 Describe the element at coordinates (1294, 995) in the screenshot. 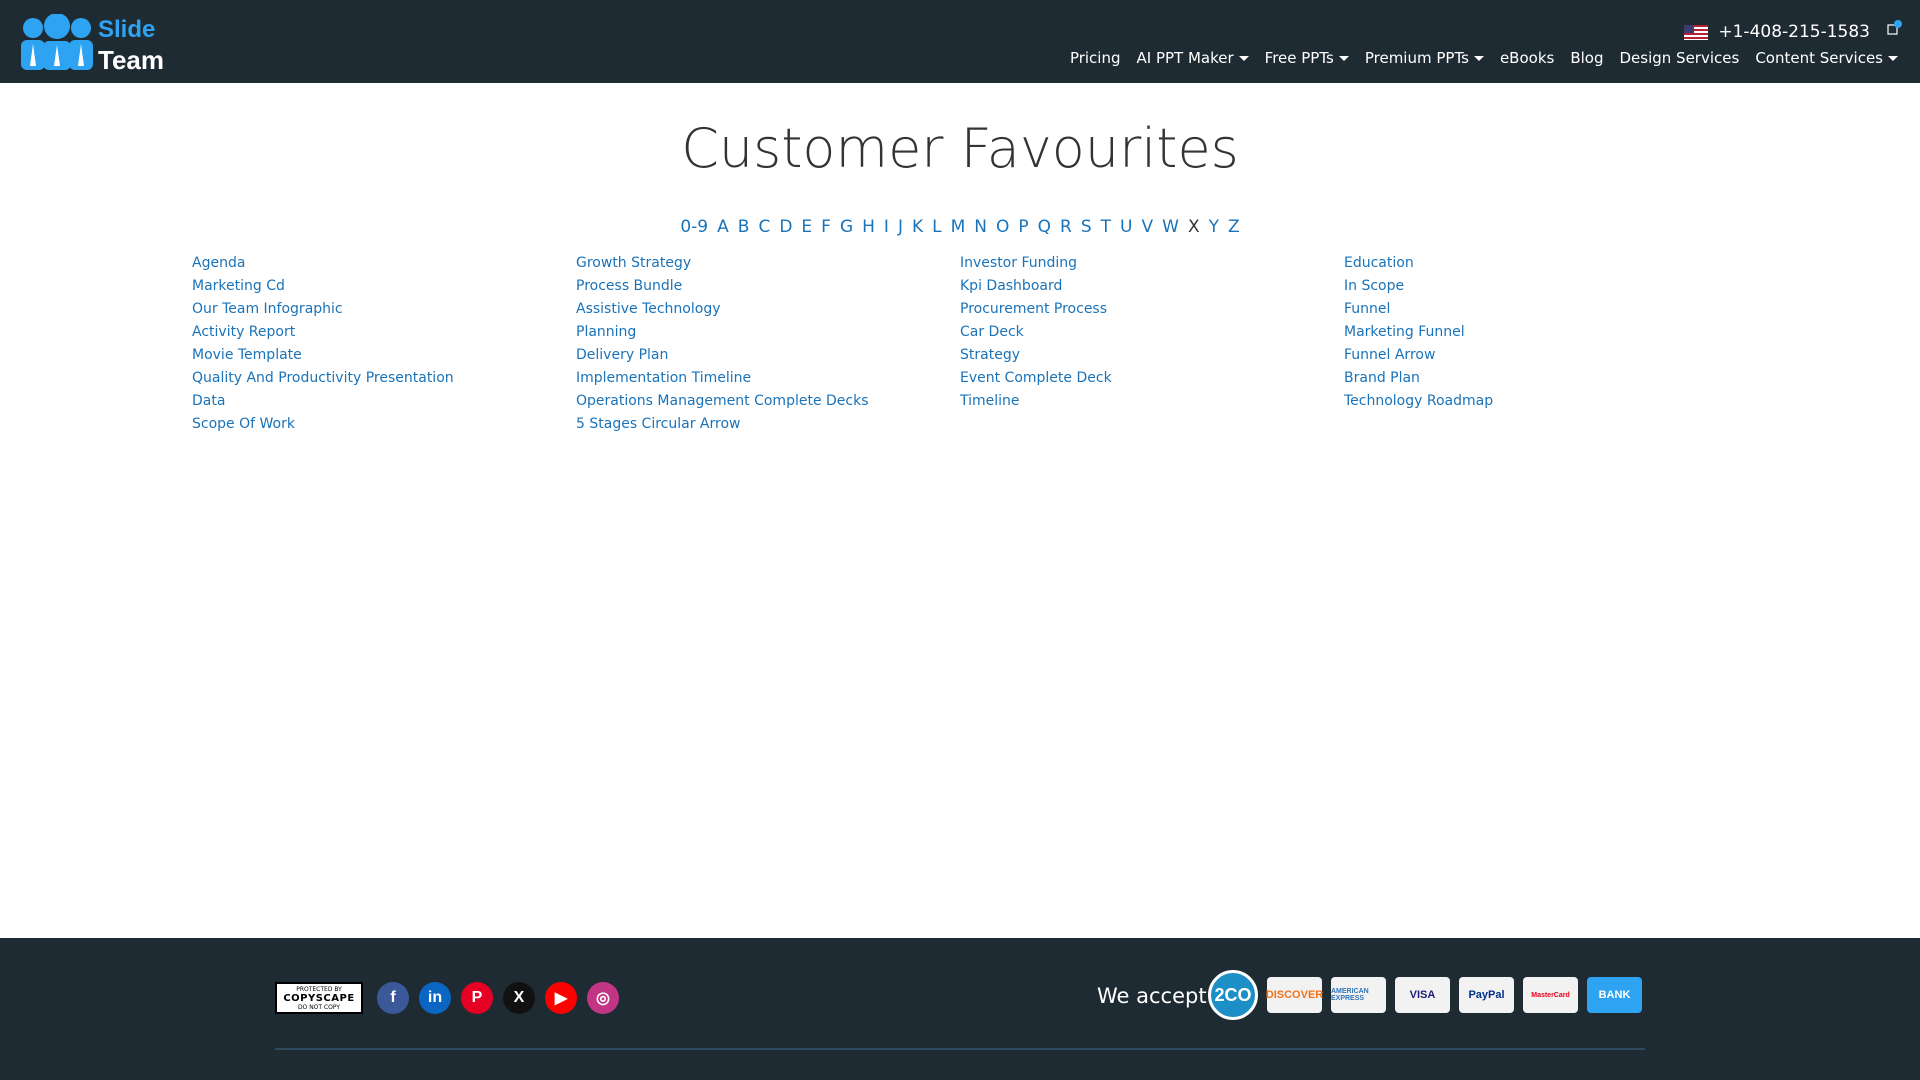

I see `discover-icon: DISCOVER` at that location.